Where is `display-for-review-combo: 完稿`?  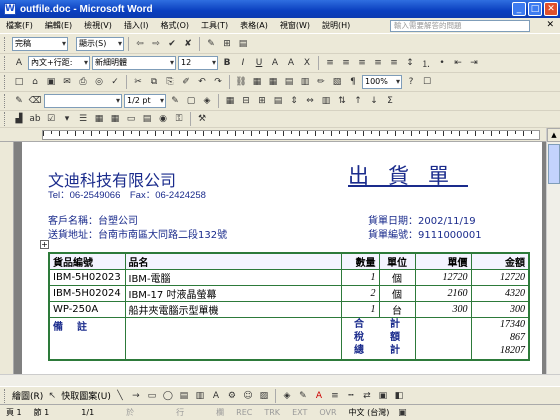
display-for-review-combo: 完稿 is located at coordinates (40, 44).